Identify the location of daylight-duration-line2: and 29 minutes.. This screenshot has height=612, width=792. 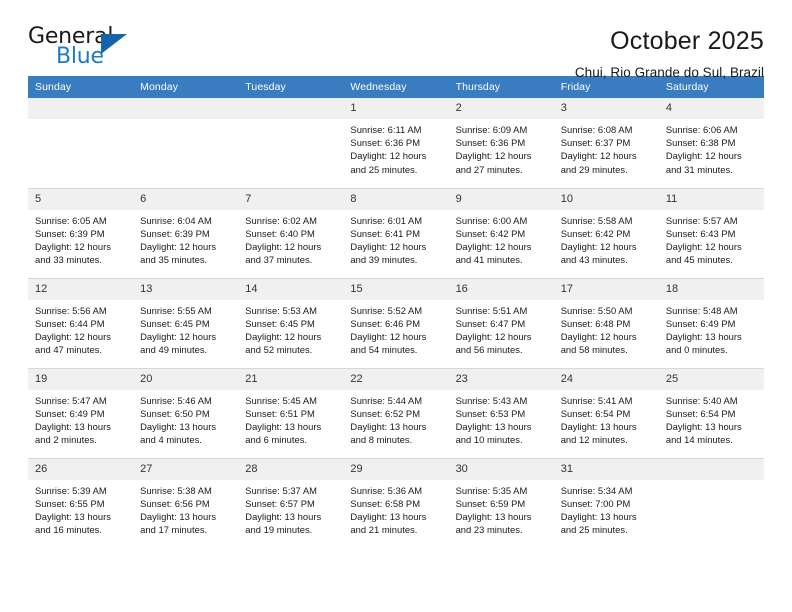
(594, 169).